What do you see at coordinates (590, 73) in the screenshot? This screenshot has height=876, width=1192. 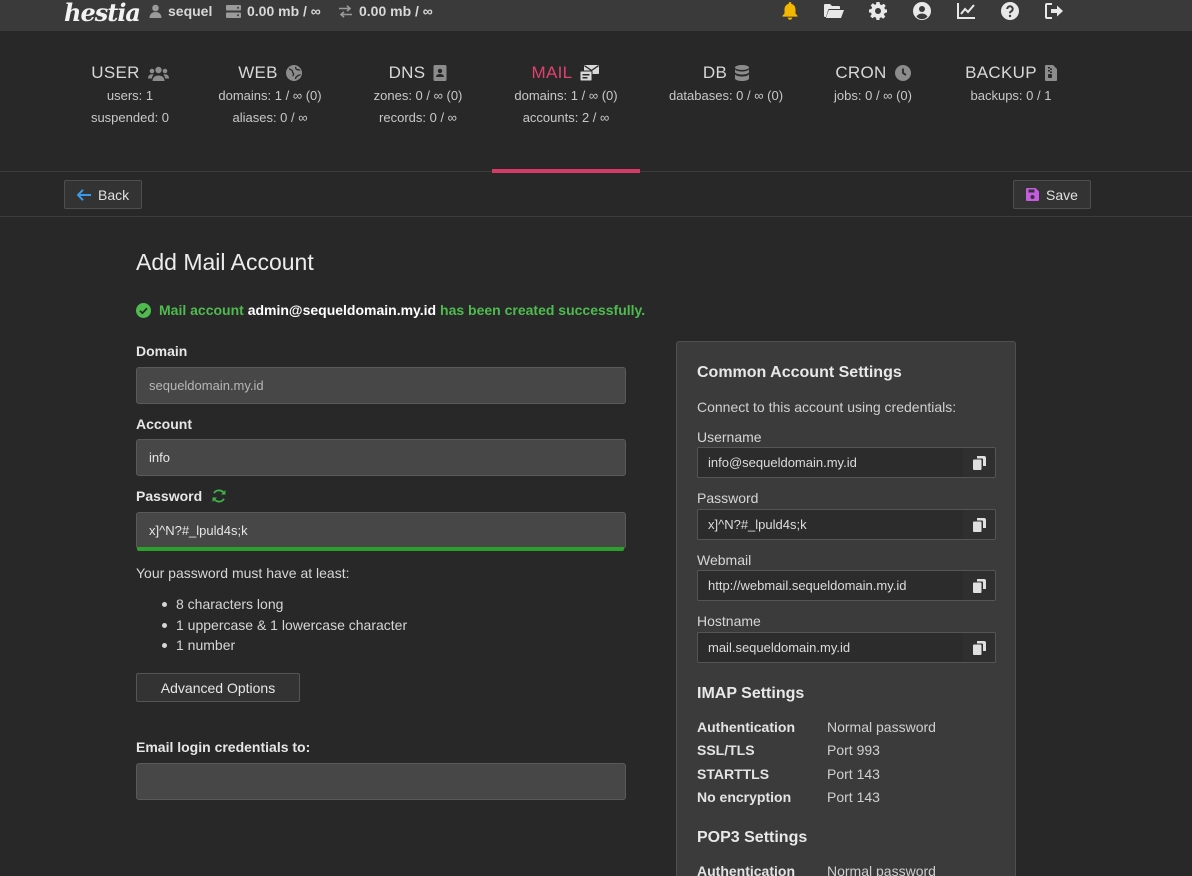 I see `mail-icon` at bounding box center [590, 73].